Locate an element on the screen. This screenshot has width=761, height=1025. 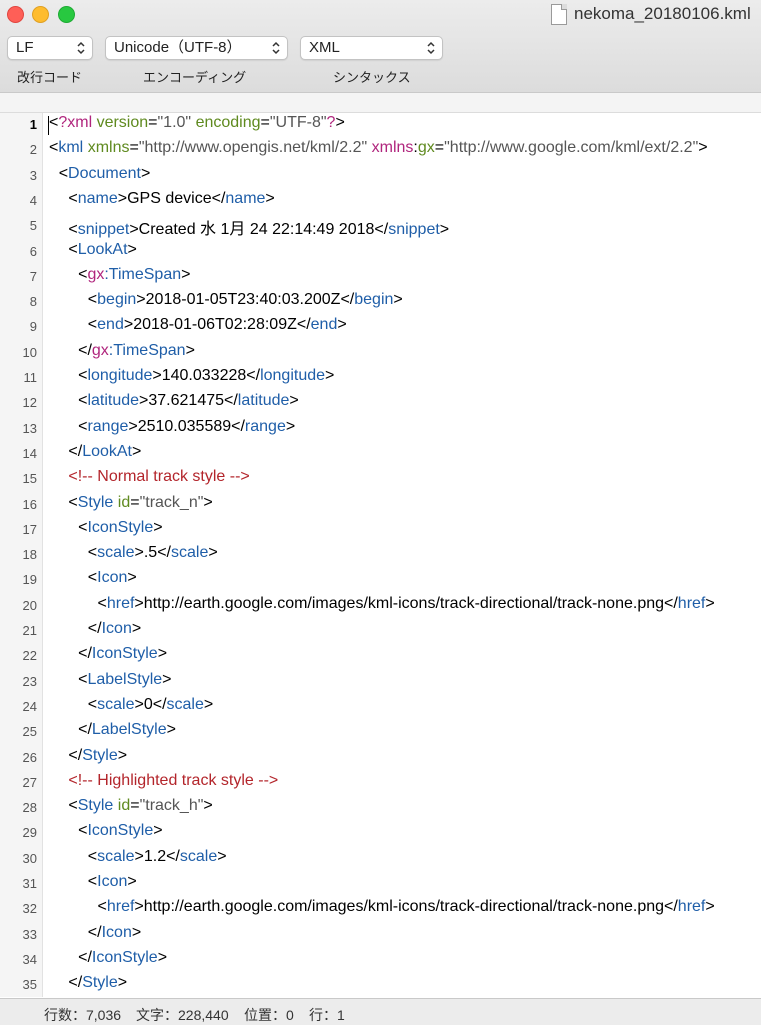
line-number: 21 is located at coordinates (29, 630).